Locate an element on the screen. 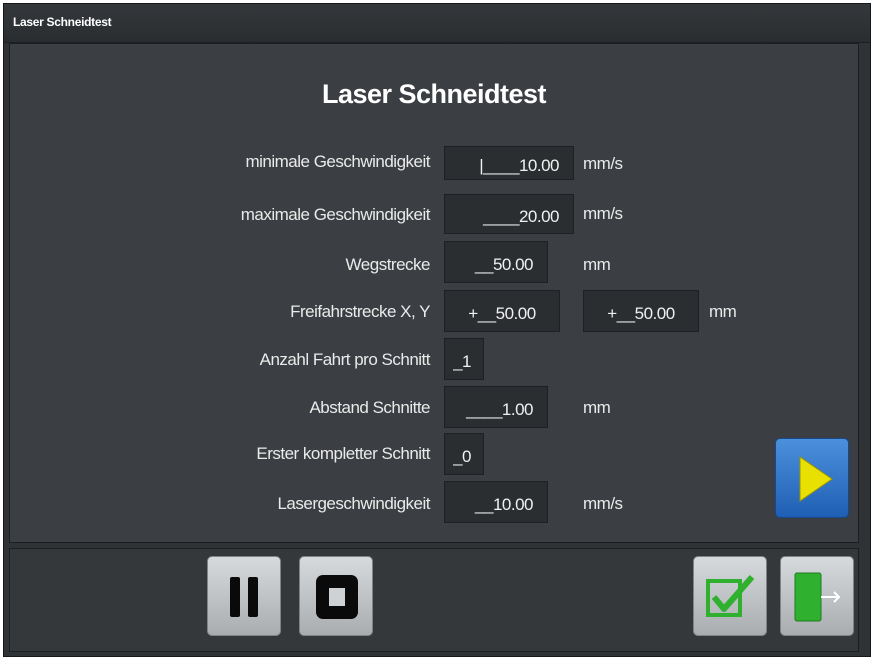 Image resolution: width=876 pixels, height=662 pixels. label-min-speed: minimale Geschwindigkeit is located at coordinates (337, 161).